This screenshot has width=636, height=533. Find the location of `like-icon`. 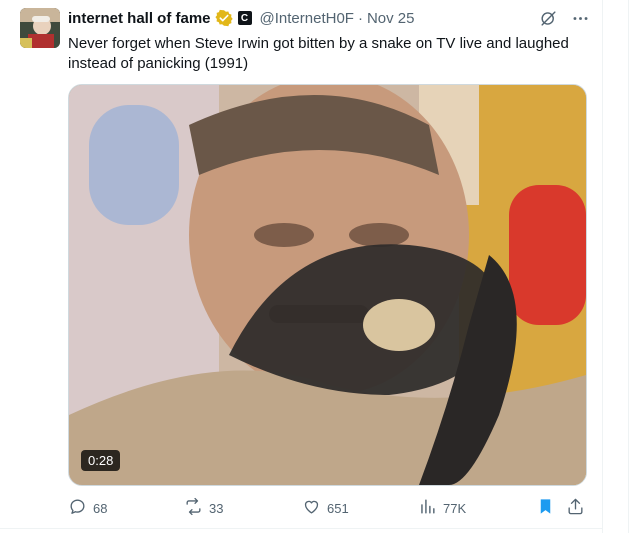

like-icon is located at coordinates (311, 508).